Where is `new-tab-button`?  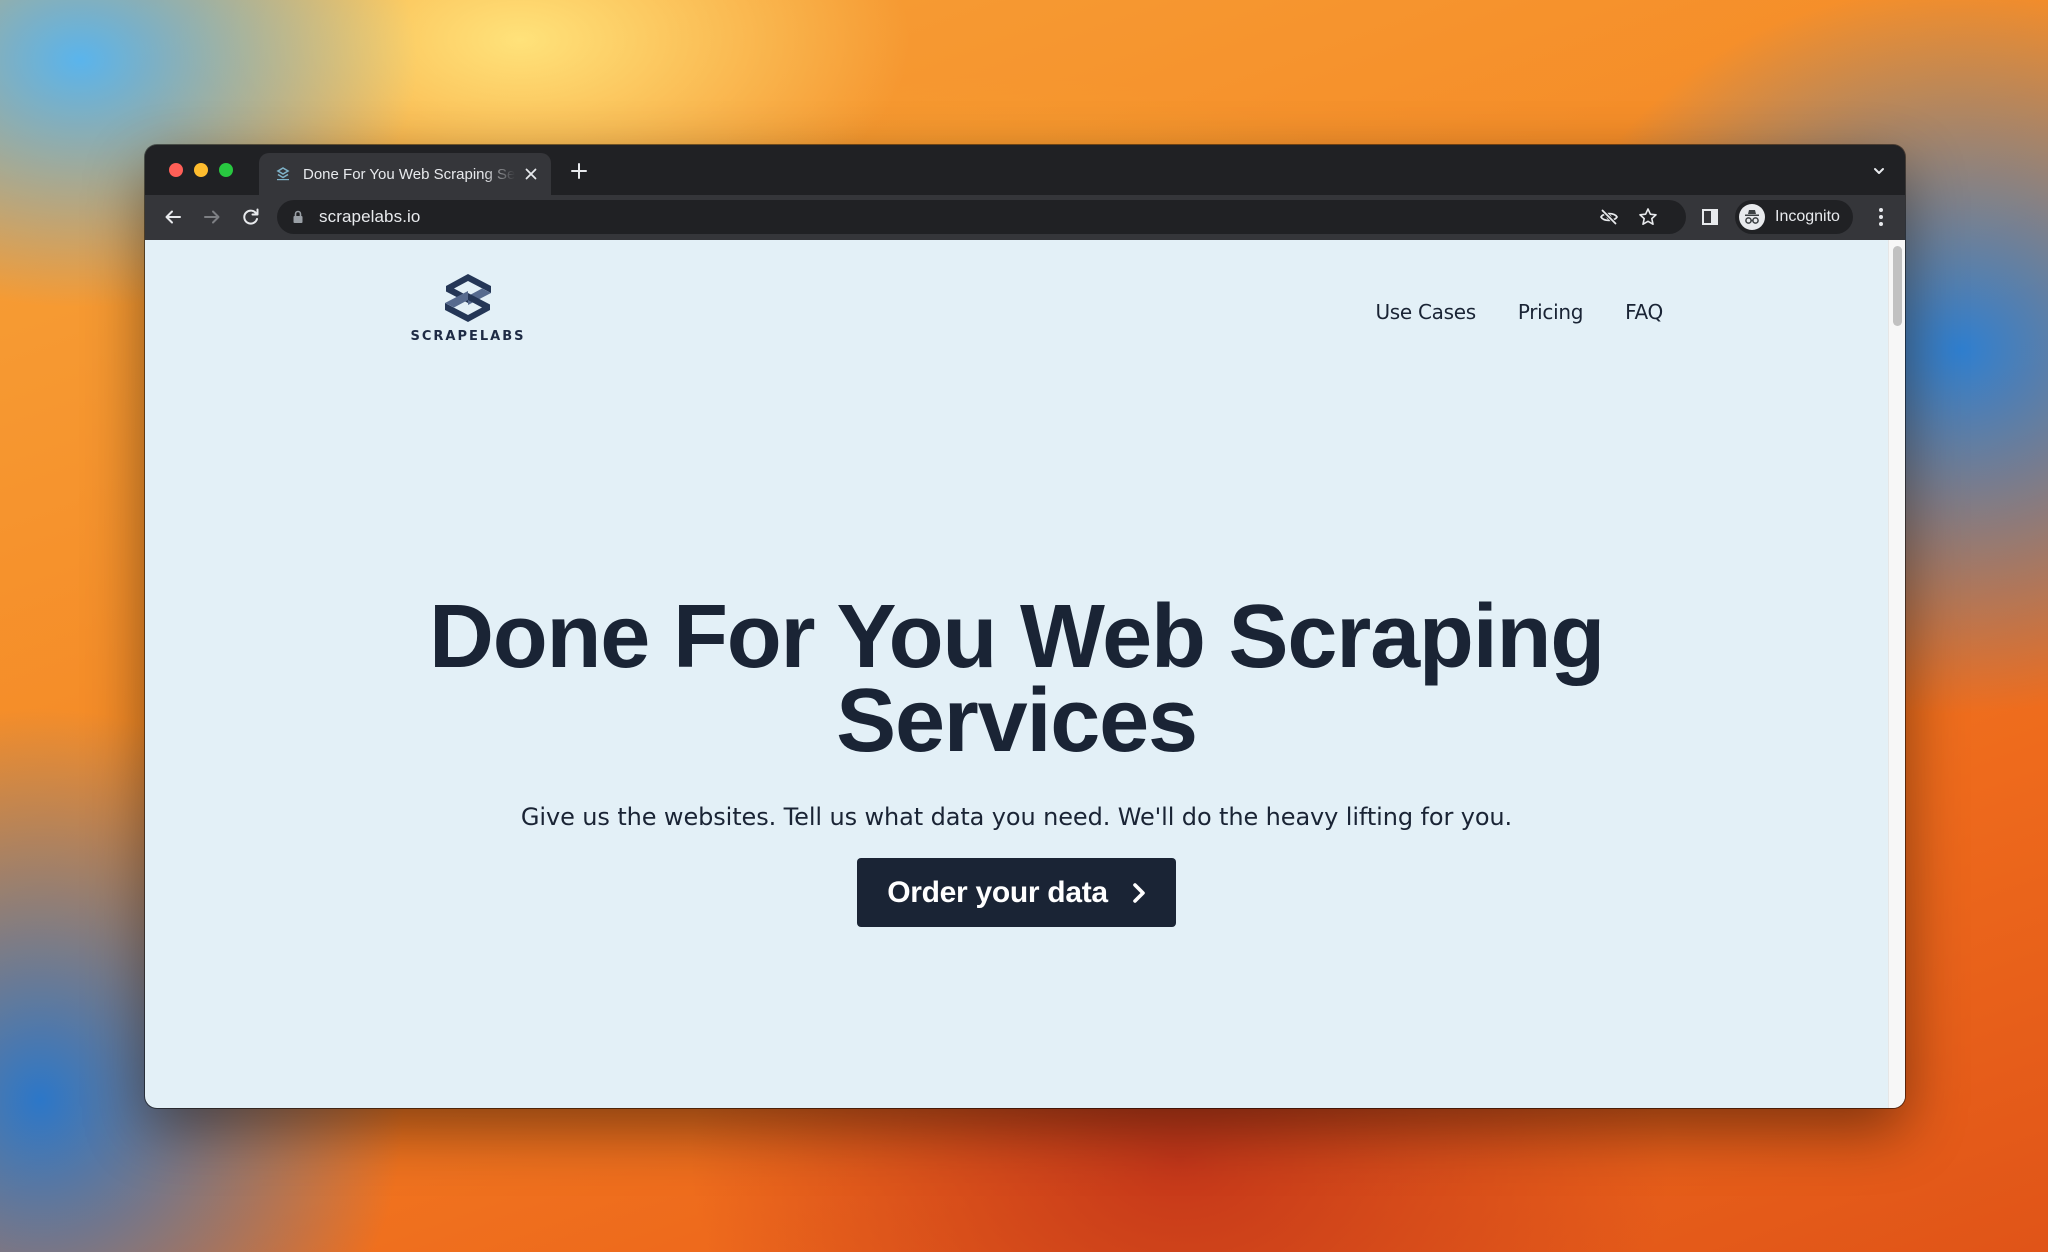 new-tab-button is located at coordinates (579, 172).